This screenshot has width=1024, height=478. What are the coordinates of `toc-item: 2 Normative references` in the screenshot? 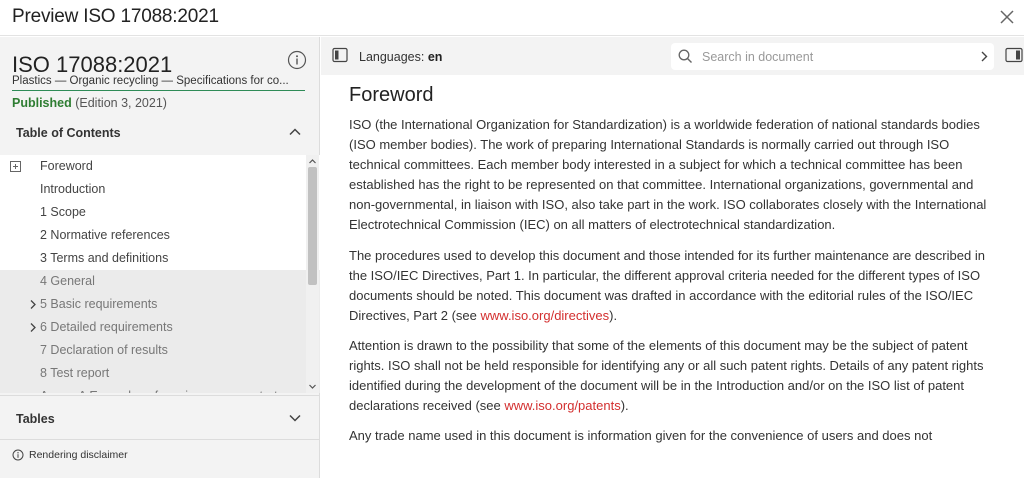 It's located at (160, 235).